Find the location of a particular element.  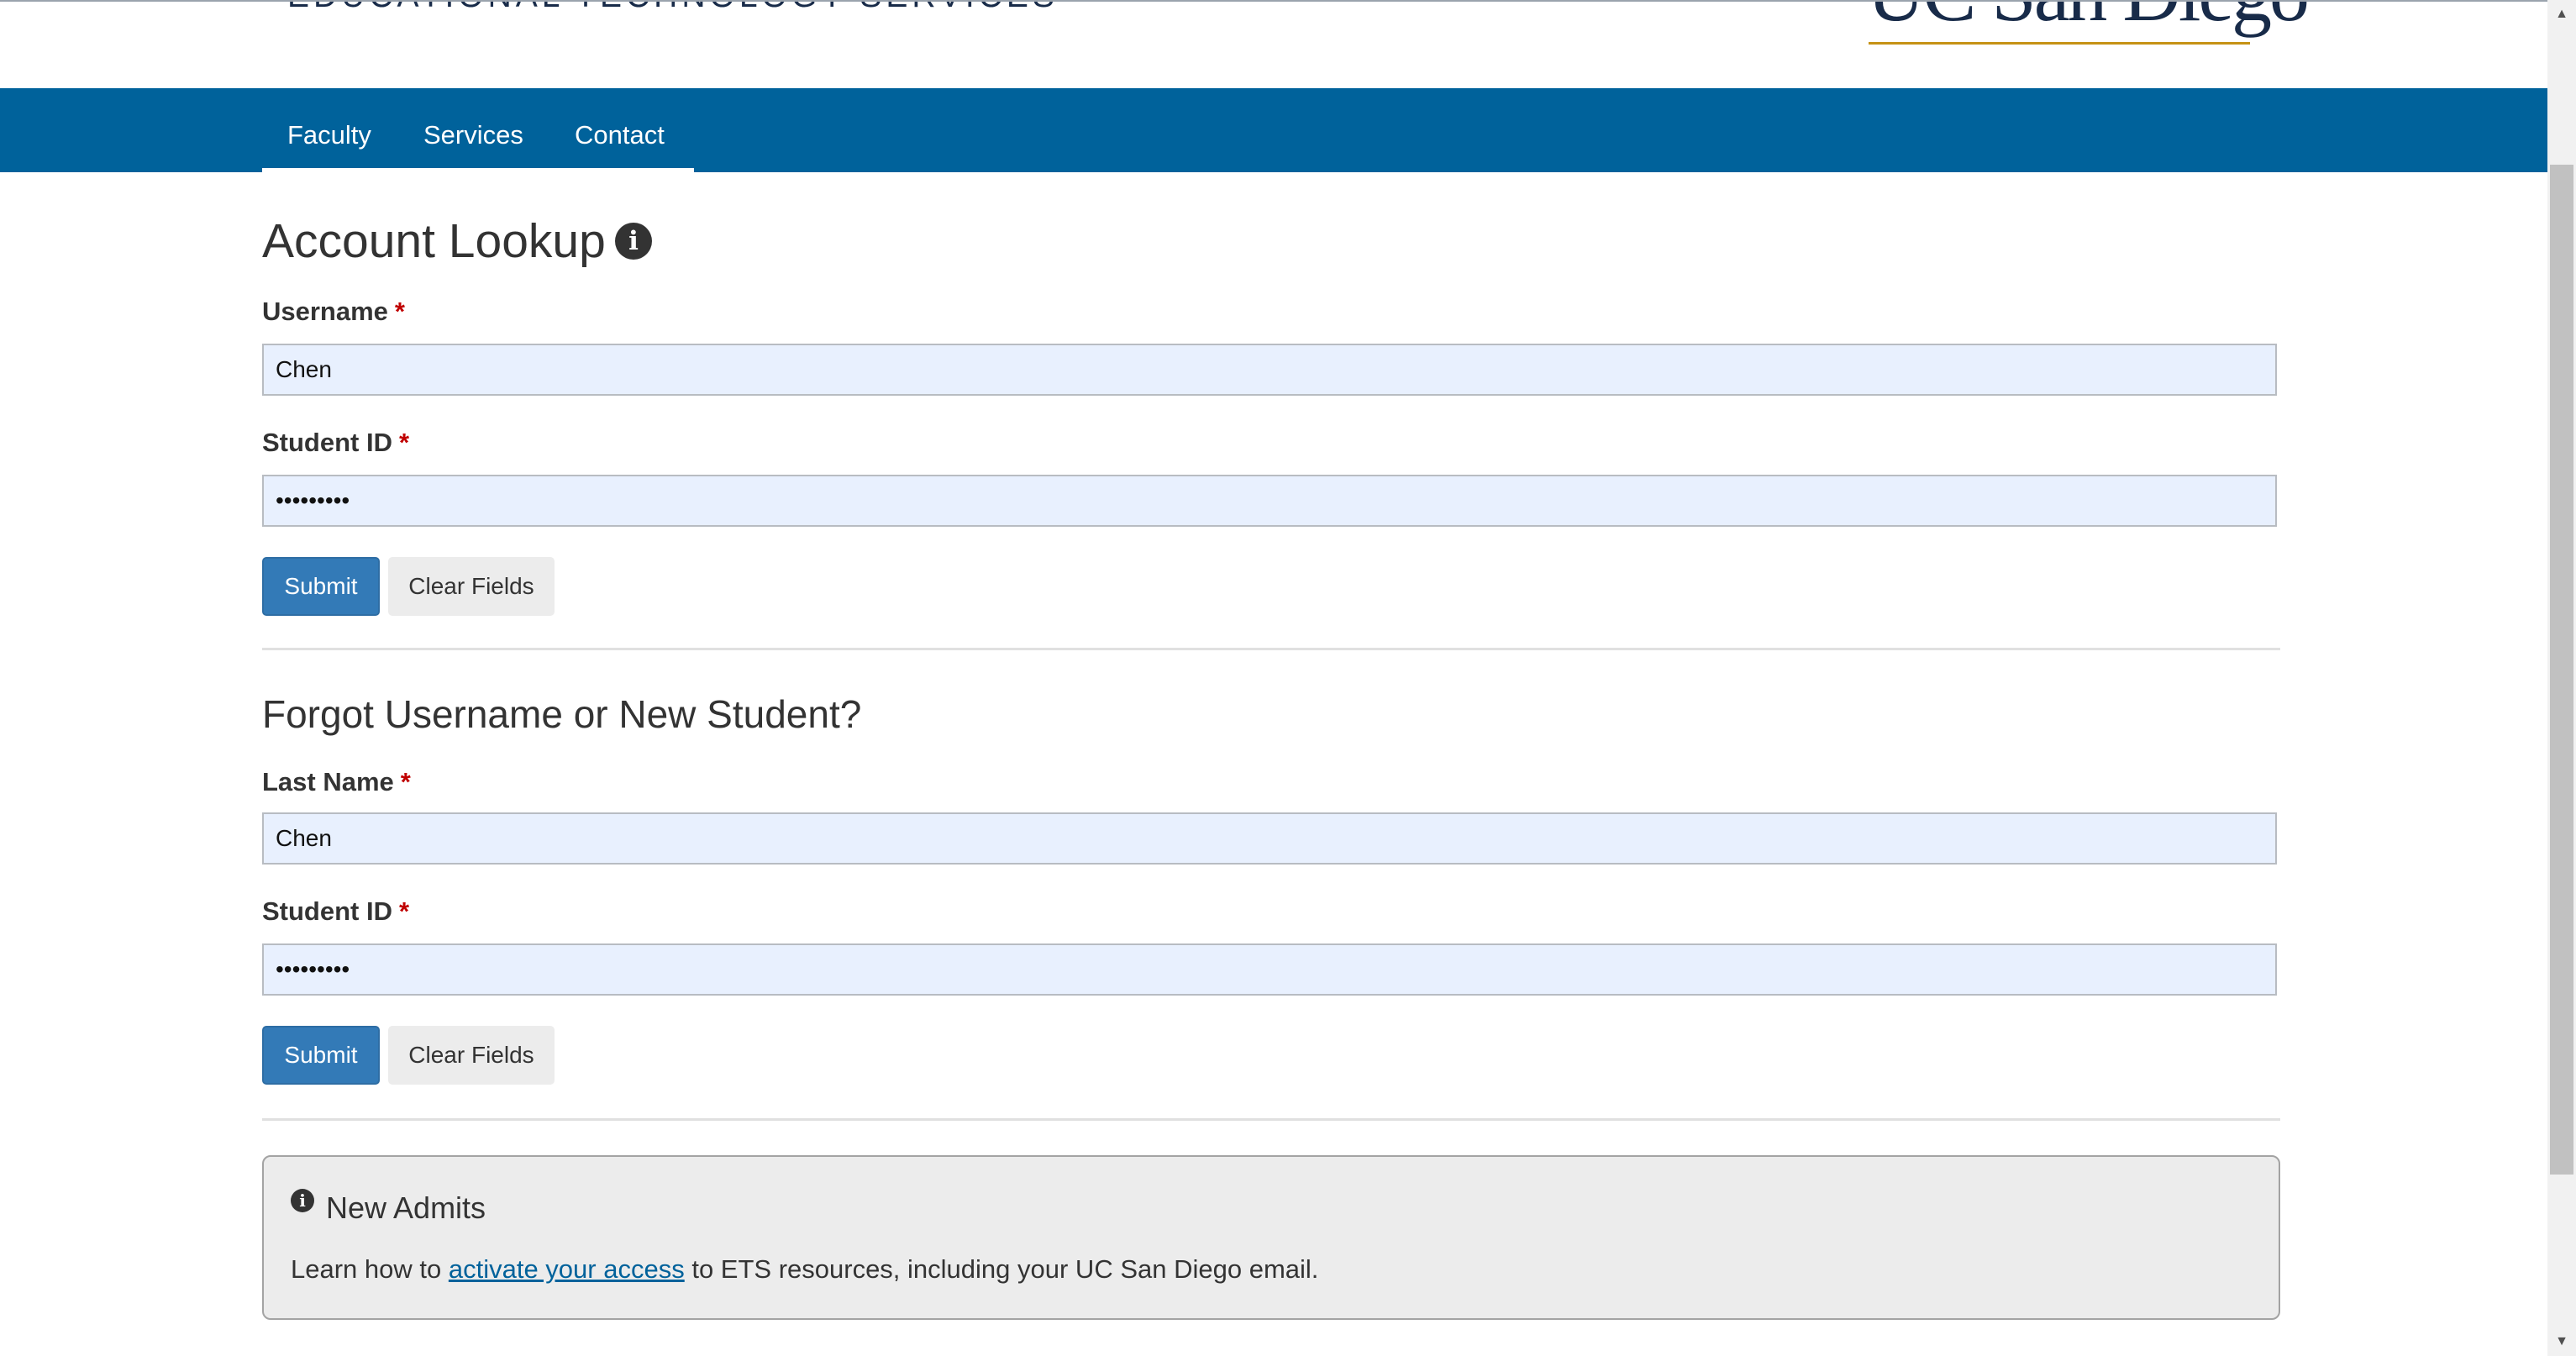

student-id-input is located at coordinates (1269, 501).